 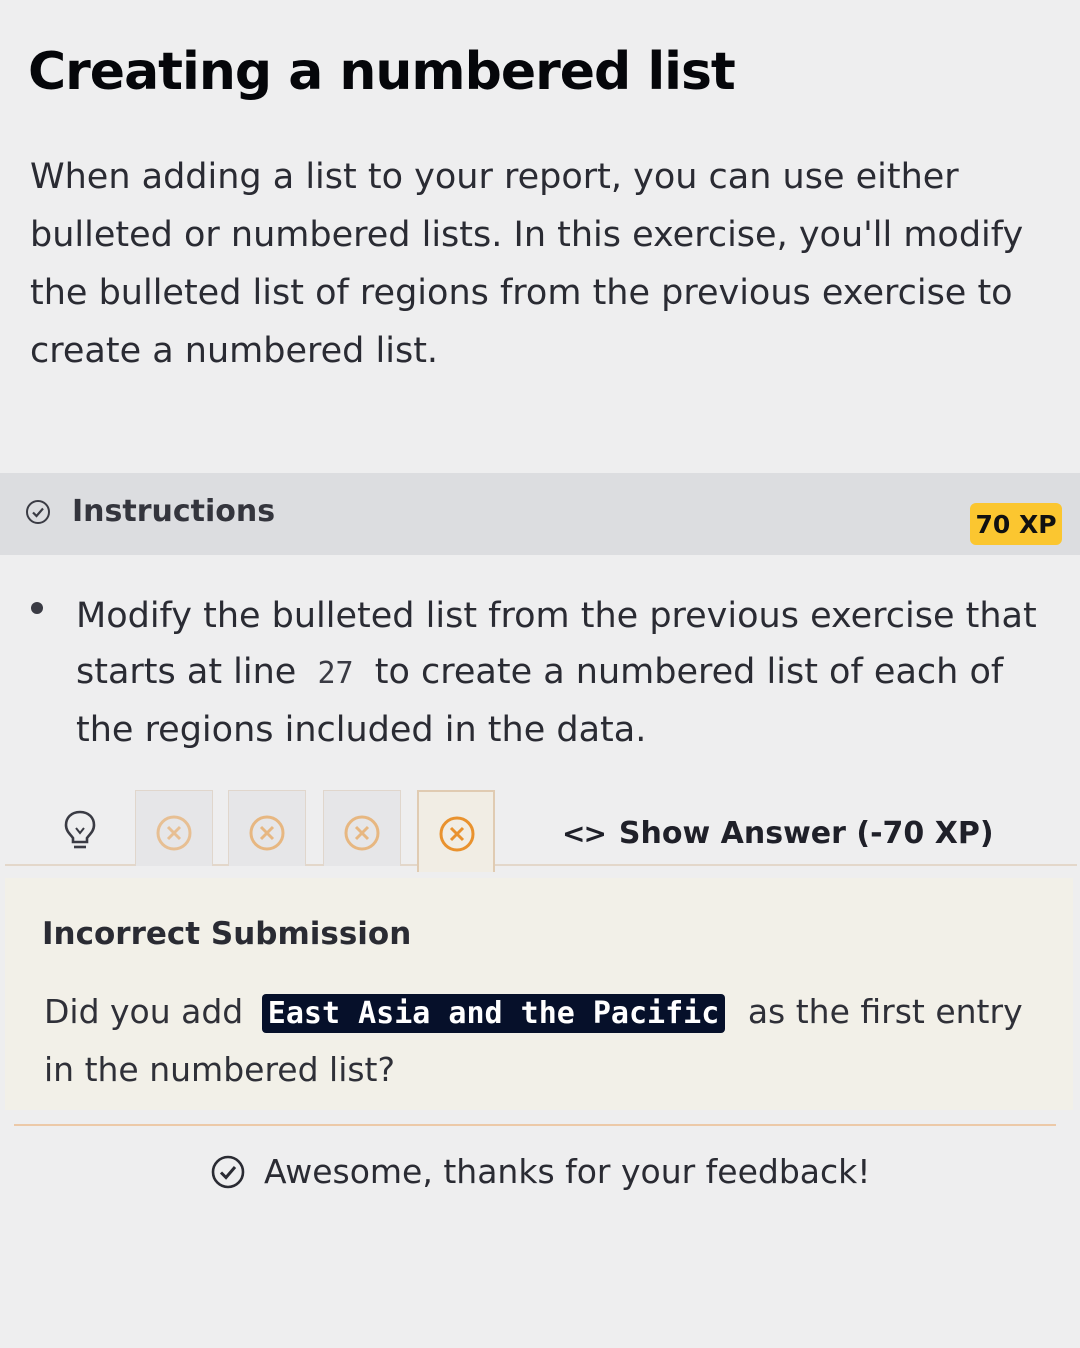 I want to click on lightbulb-icon, so click(x=80, y=830).